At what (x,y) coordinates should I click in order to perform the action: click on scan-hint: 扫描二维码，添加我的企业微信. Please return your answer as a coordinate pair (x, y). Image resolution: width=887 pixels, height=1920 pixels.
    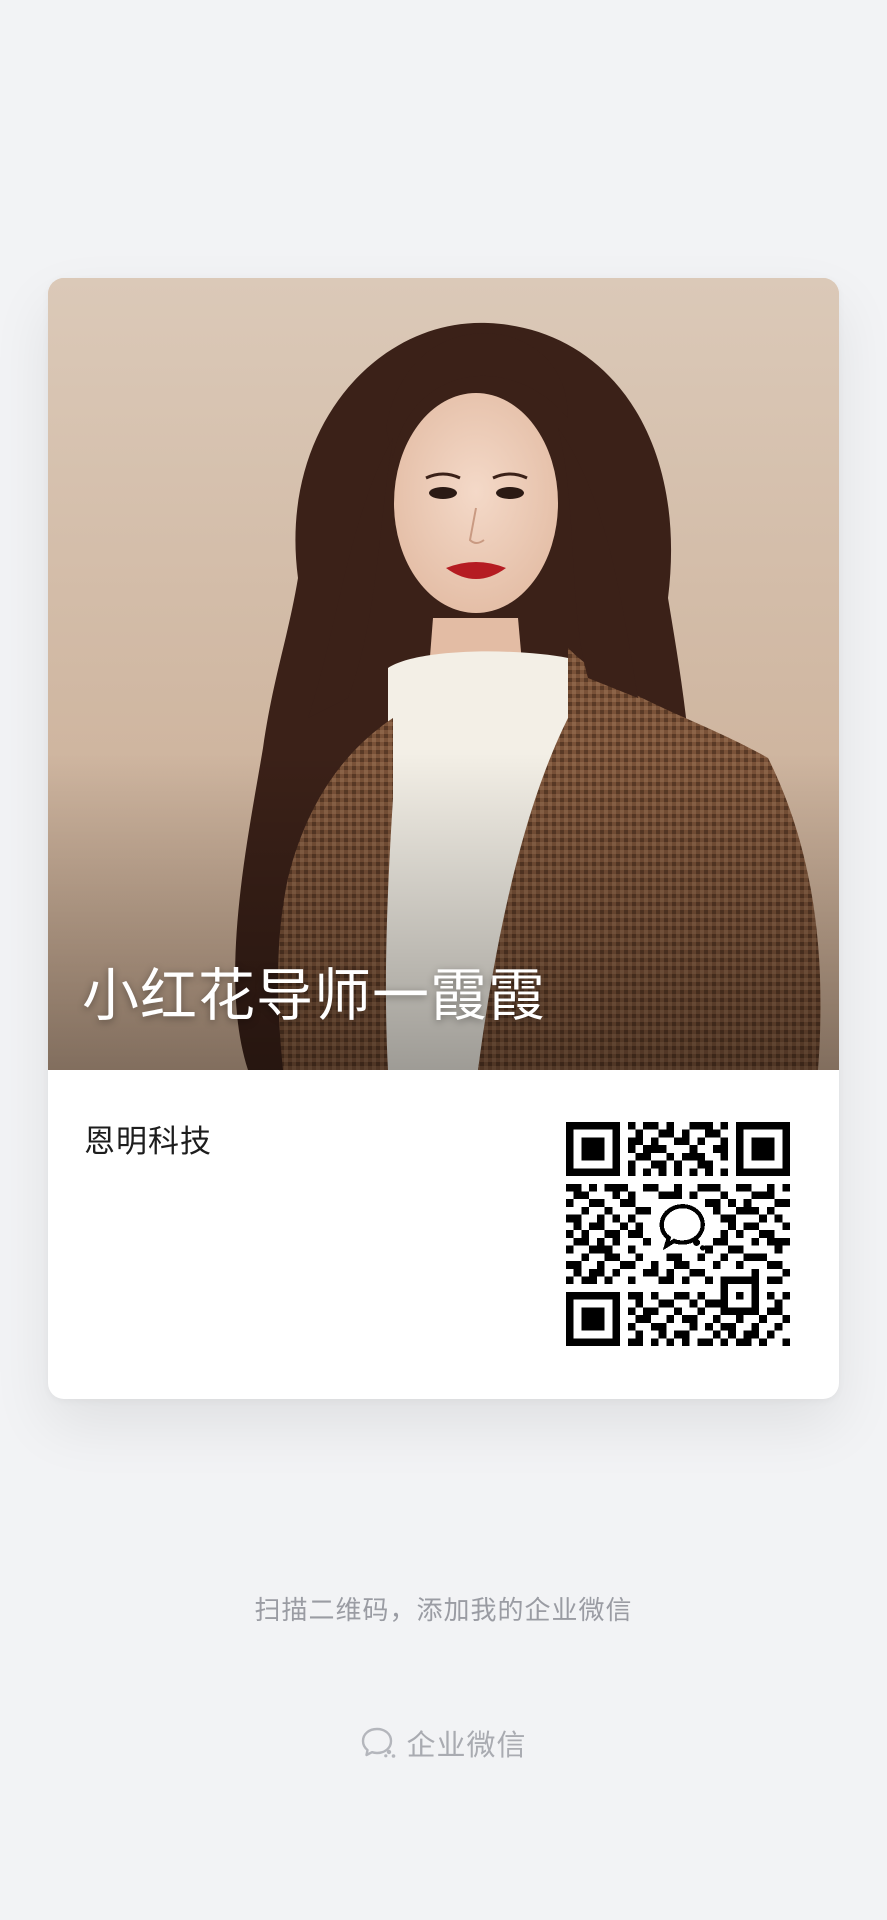
    Looking at the image, I should click on (443, 1611).